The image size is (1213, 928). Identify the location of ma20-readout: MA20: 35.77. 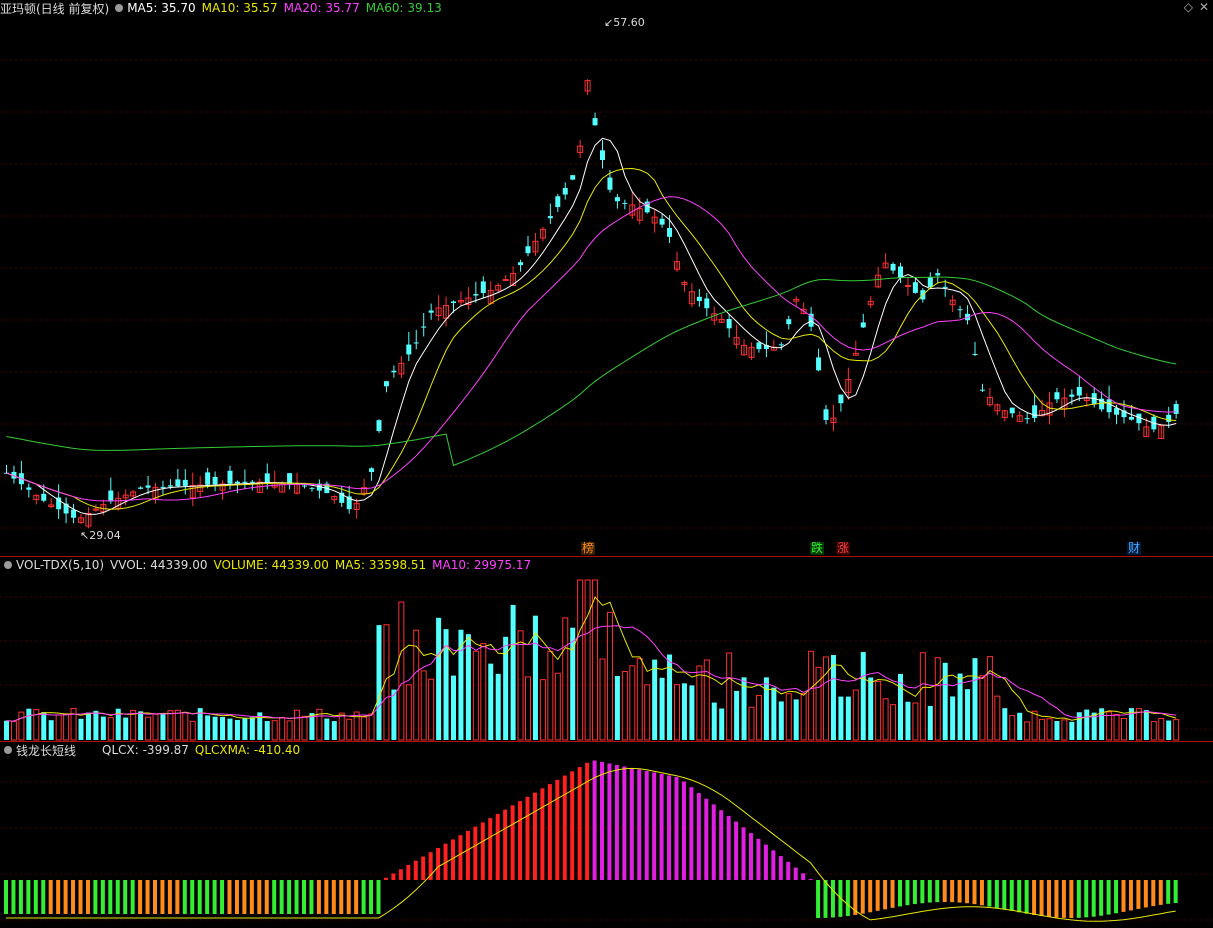
(321, 8).